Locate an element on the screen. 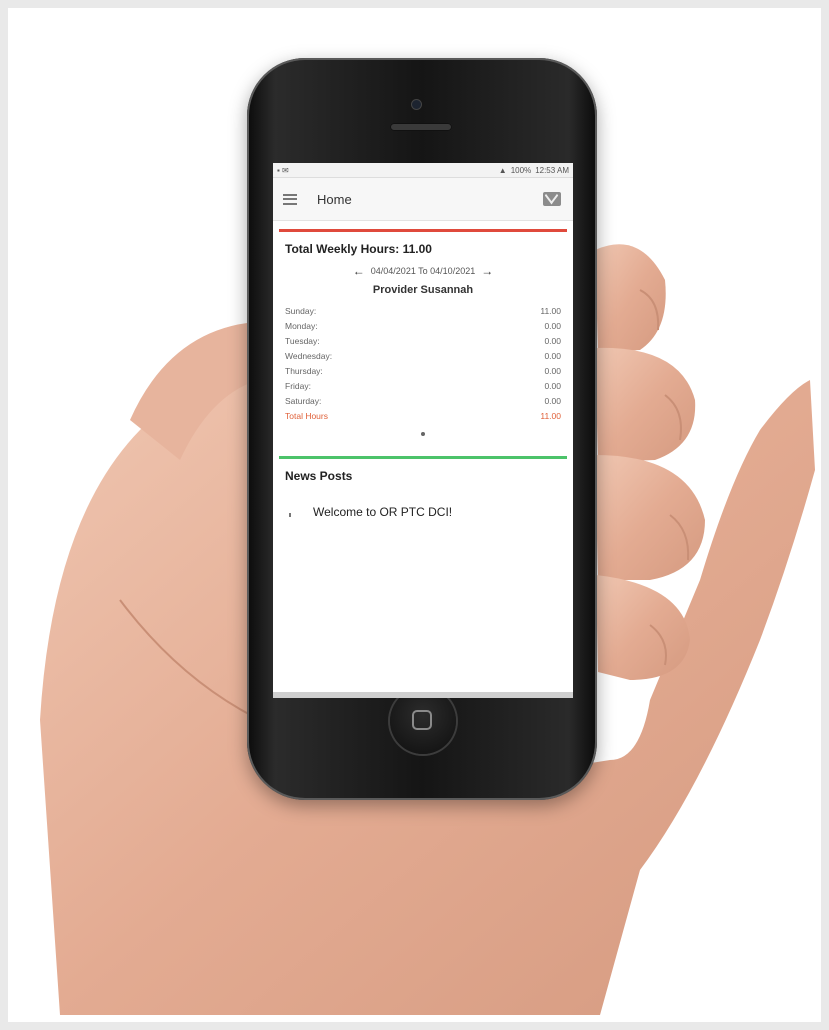 The width and height of the screenshot is (829, 1030). hours-row-saturday: Saturday: 0.00 is located at coordinates (423, 401).